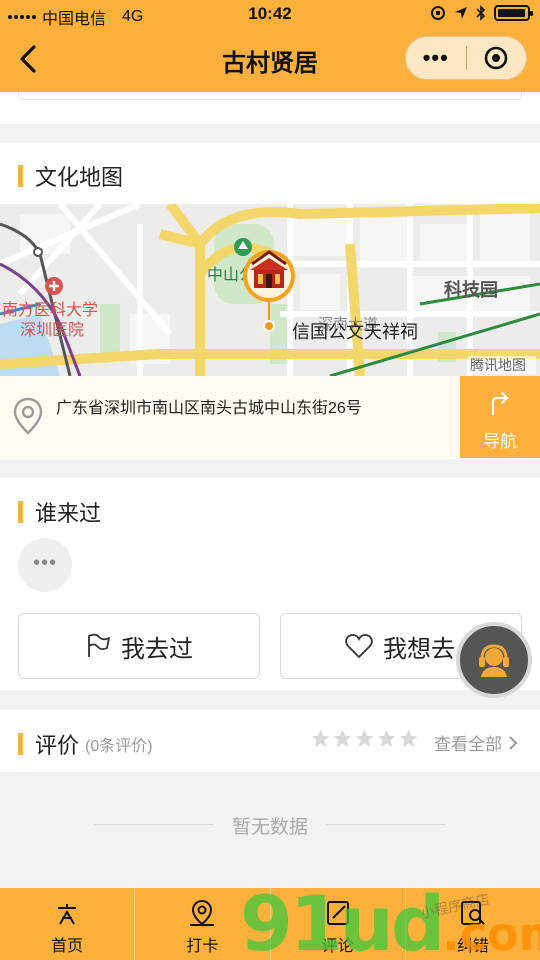  I want to click on flag-icon, so click(99, 645).